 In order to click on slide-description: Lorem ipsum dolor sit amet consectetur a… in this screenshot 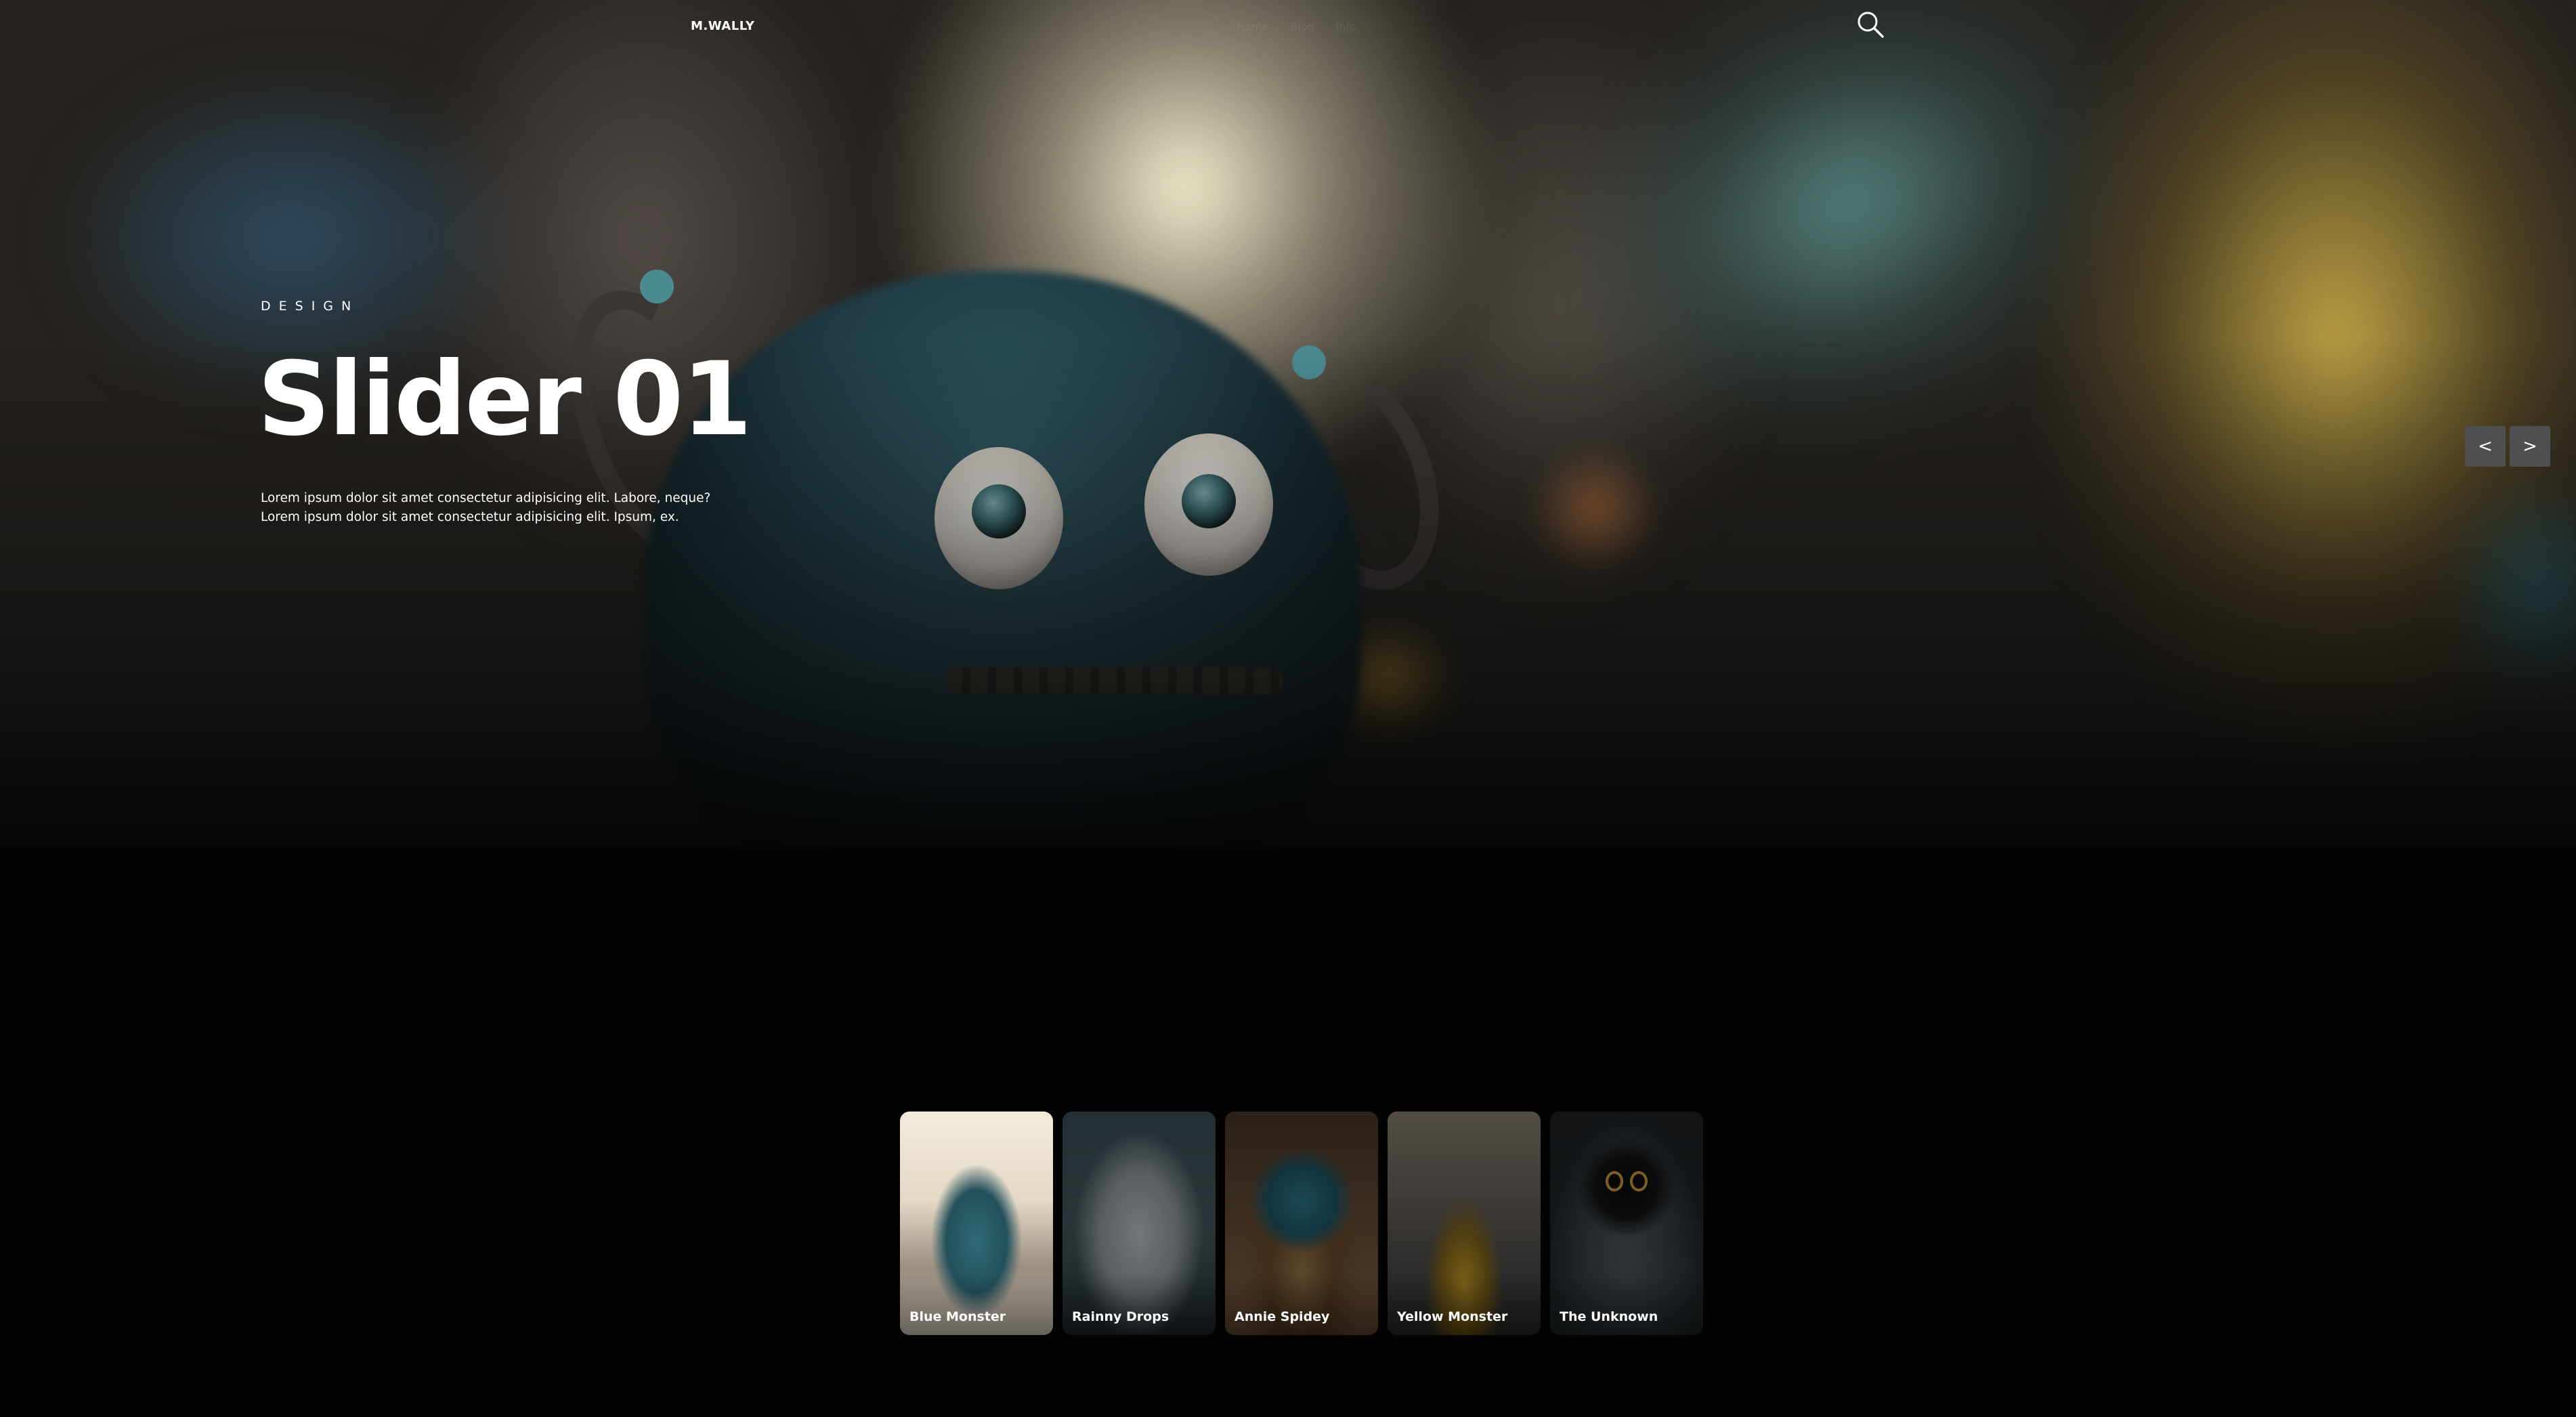, I will do `click(486, 508)`.